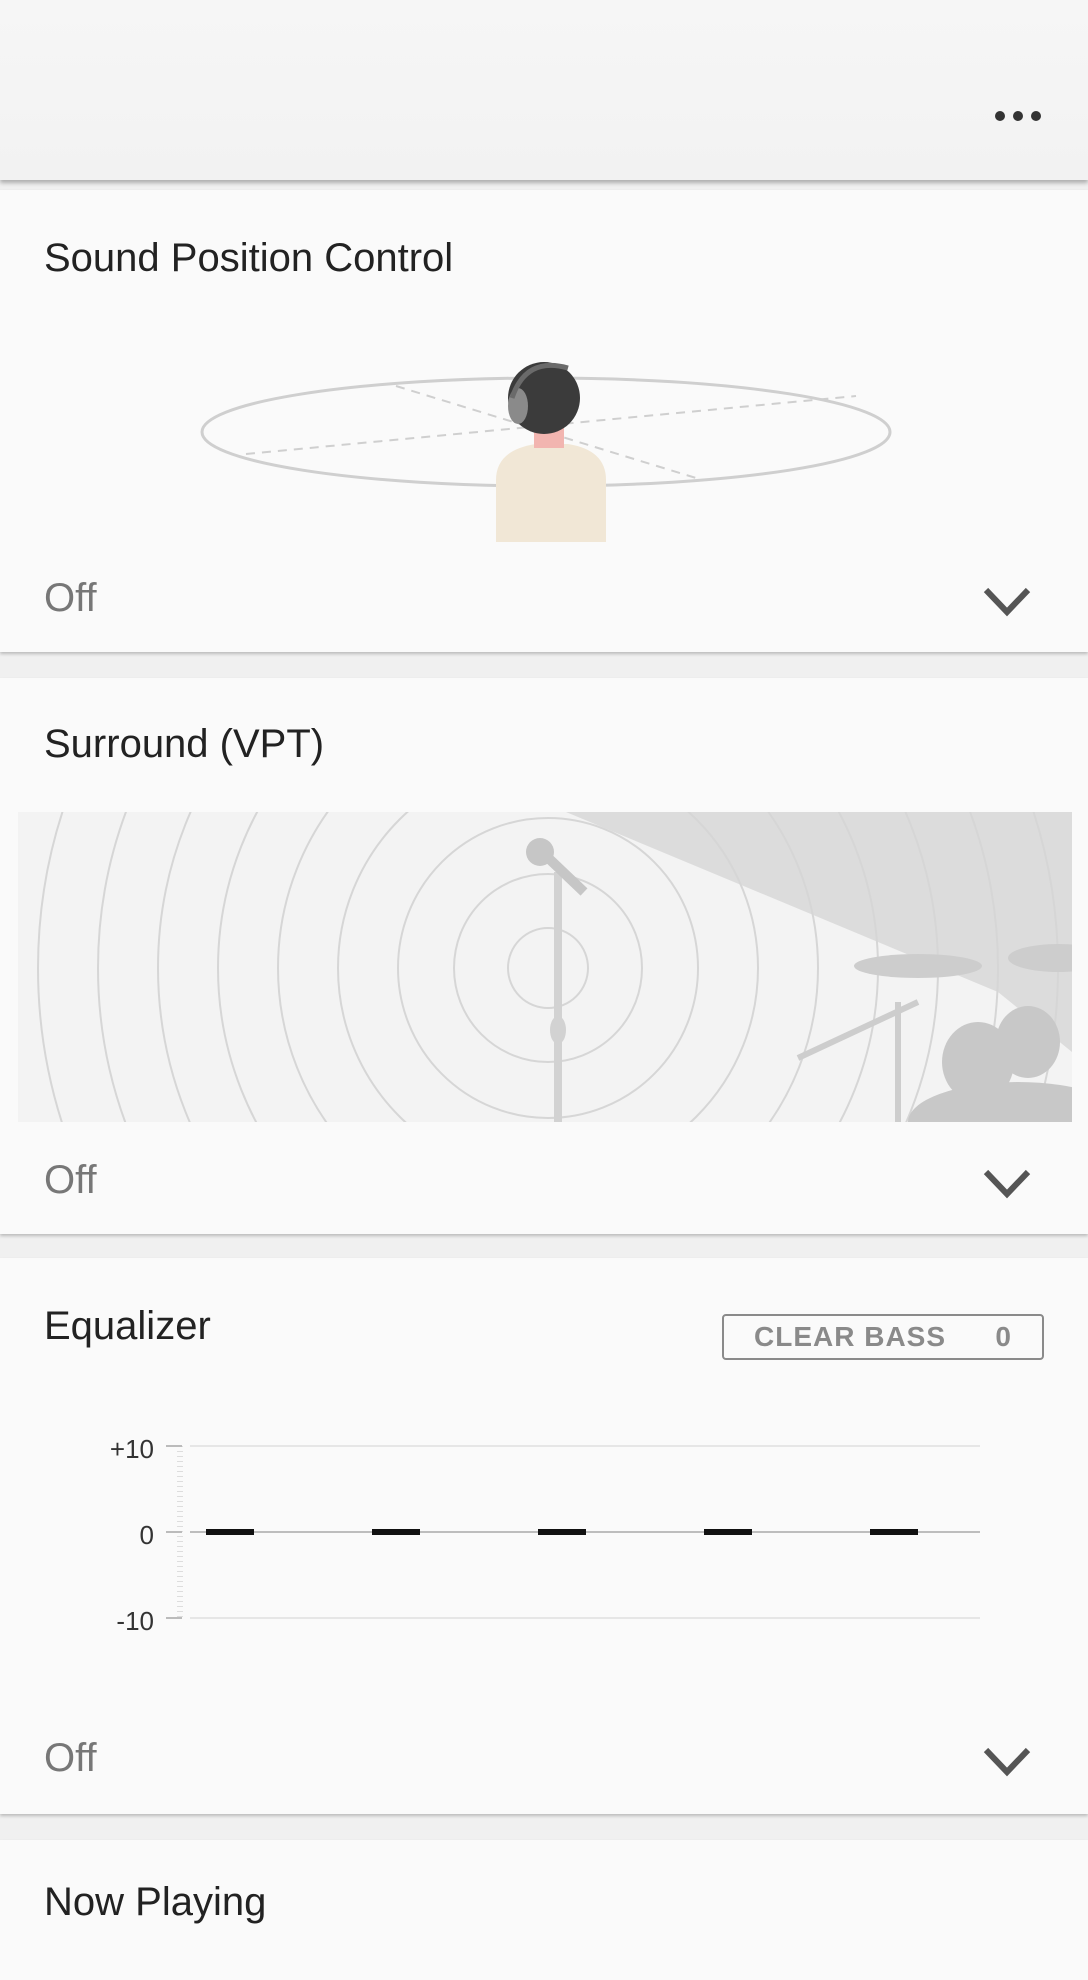 This screenshot has height=1980, width=1088. What do you see at coordinates (850, 1336) in the screenshot?
I see `clear-bass-label: CLEAR BASS` at bounding box center [850, 1336].